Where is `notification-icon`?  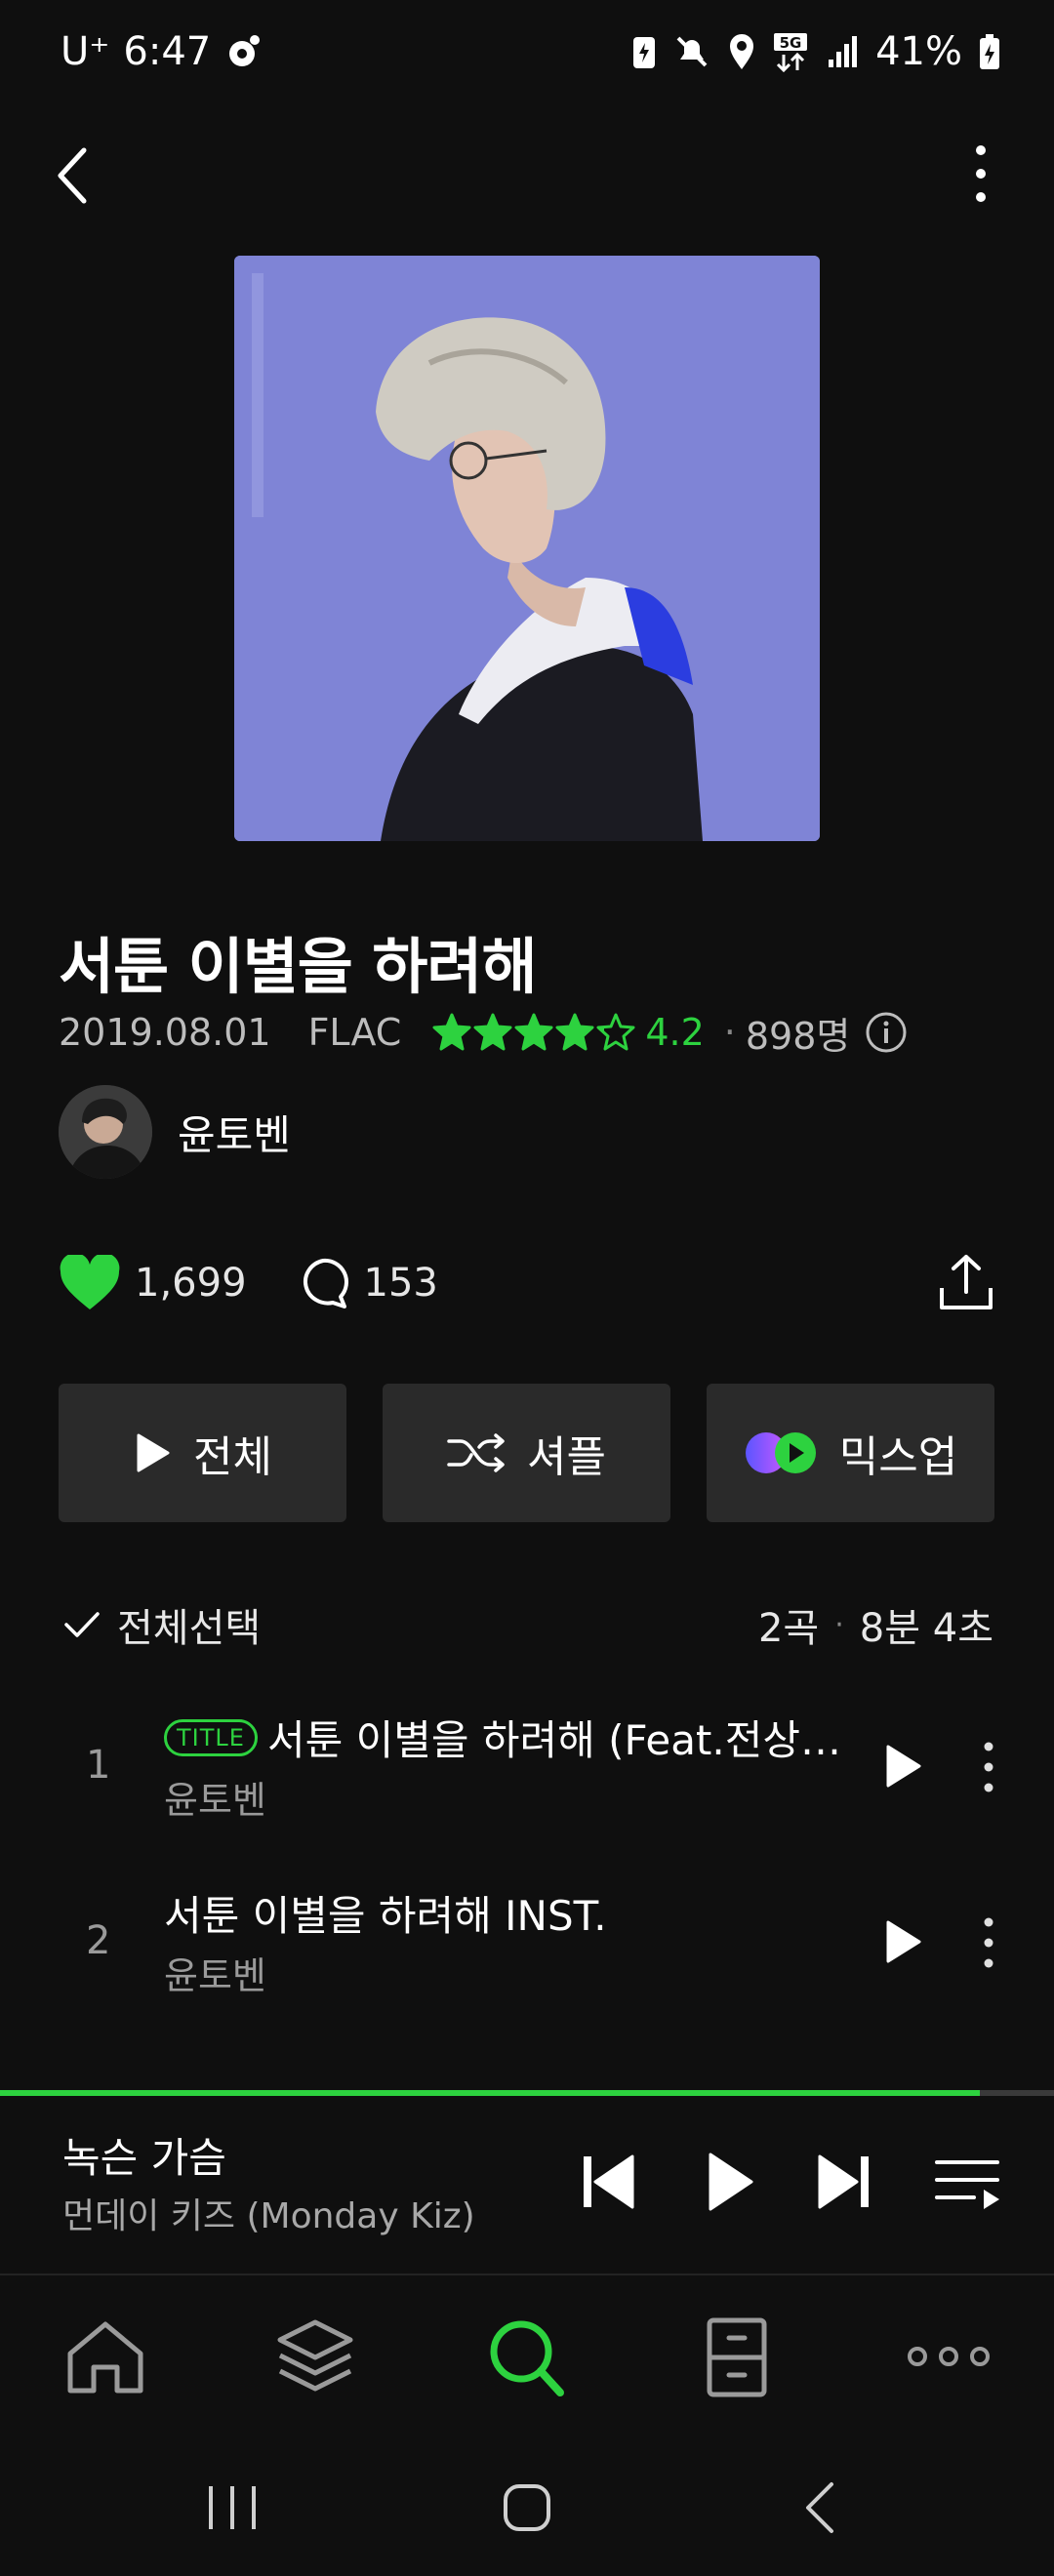
notification-icon is located at coordinates (245, 50).